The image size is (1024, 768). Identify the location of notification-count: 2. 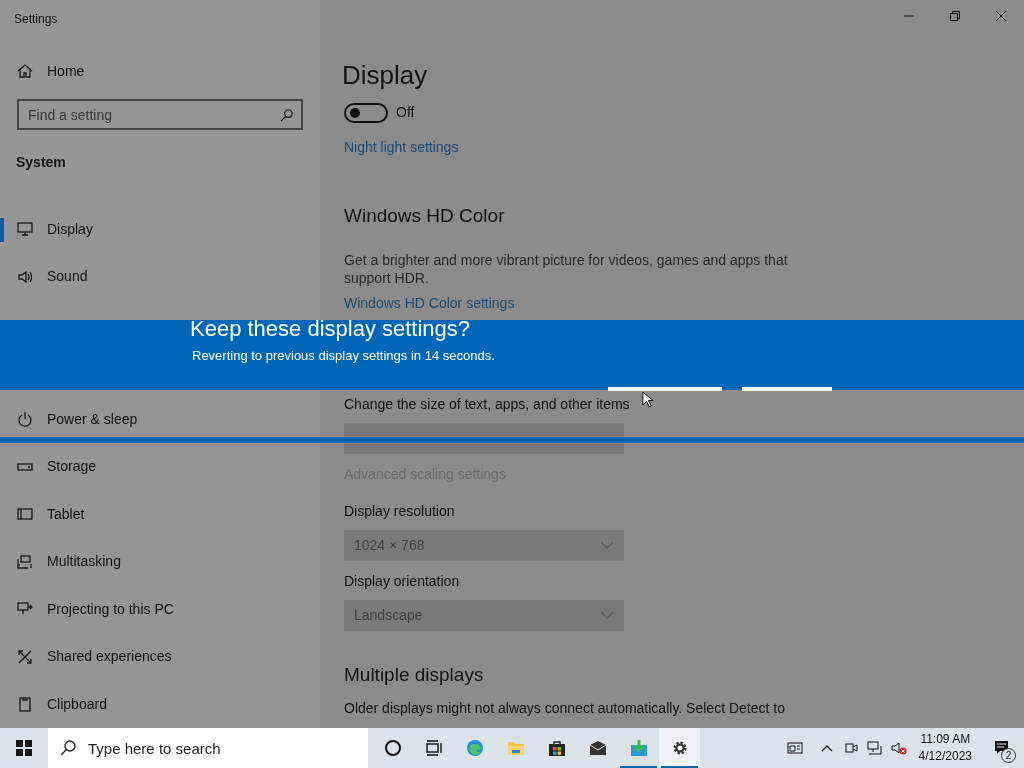
(1008, 755).